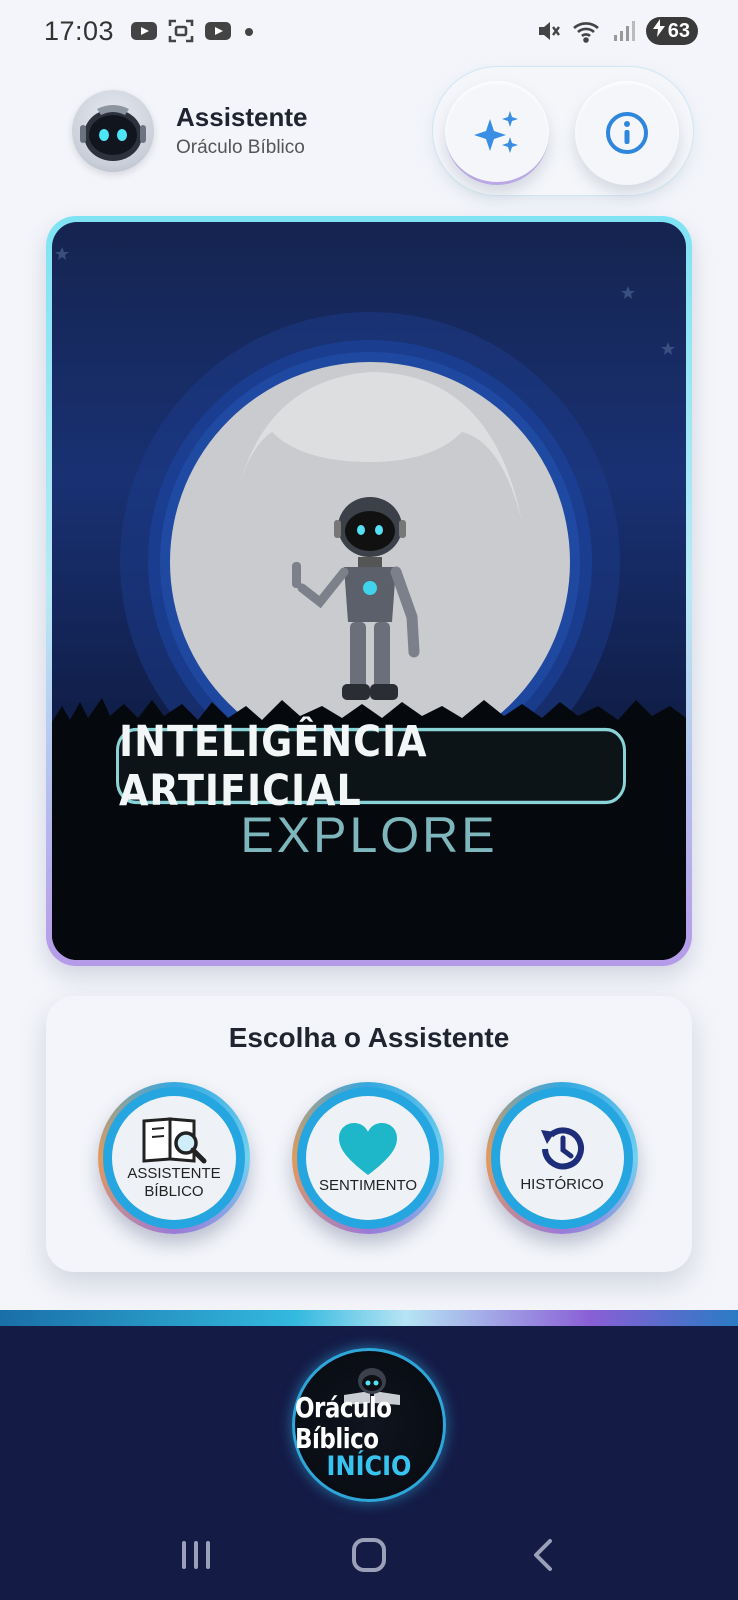  I want to click on home-nav-button, so click(369, 1555).